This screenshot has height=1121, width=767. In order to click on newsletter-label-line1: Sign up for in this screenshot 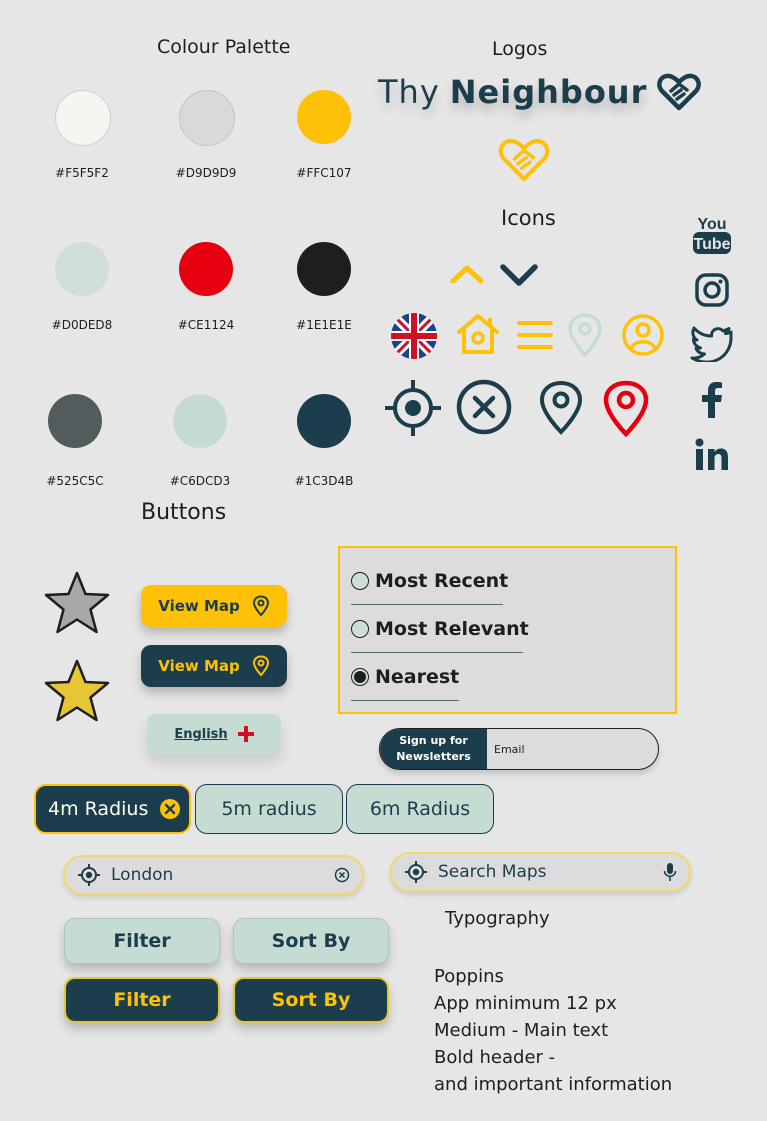, I will do `click(433, 740)`.